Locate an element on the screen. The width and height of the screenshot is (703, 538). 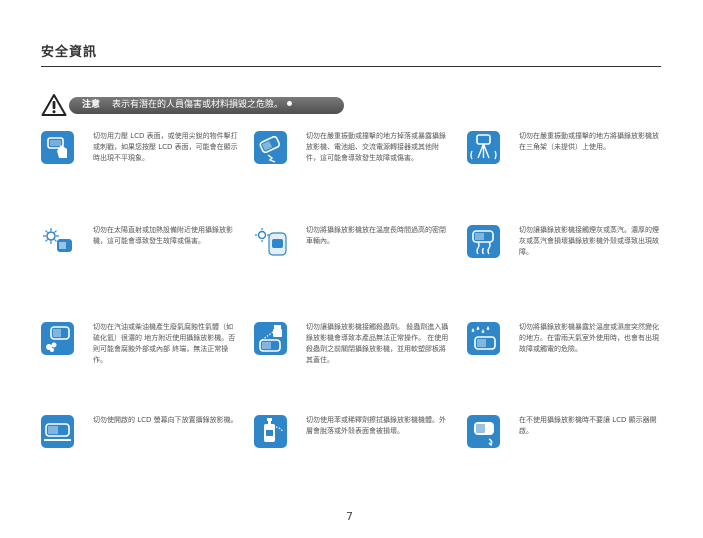
warning-label: 注意 is located at coordinates (91, 105).